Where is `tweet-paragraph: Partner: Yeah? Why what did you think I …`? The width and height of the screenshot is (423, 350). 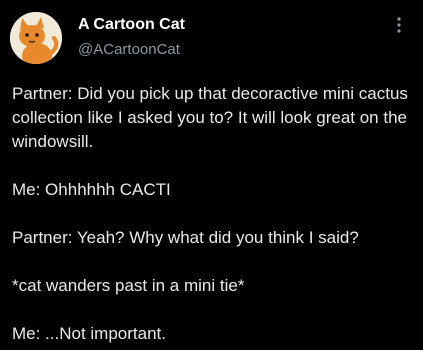
tweet-paragraph: Partner: Yeah? Why what did you think I … is located at coordinates (185, 237).